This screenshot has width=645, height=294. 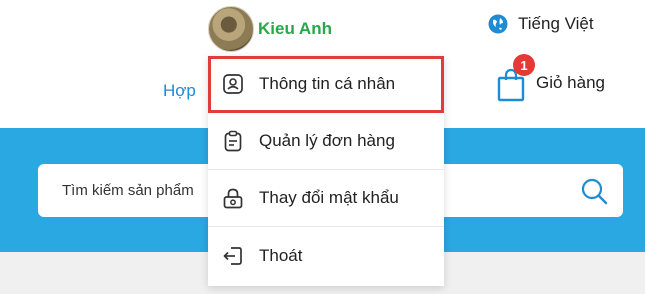 What do you see at coordinates (594, 191) in the screenshot?
I see `search-icon` at bounding box center [594, 191].